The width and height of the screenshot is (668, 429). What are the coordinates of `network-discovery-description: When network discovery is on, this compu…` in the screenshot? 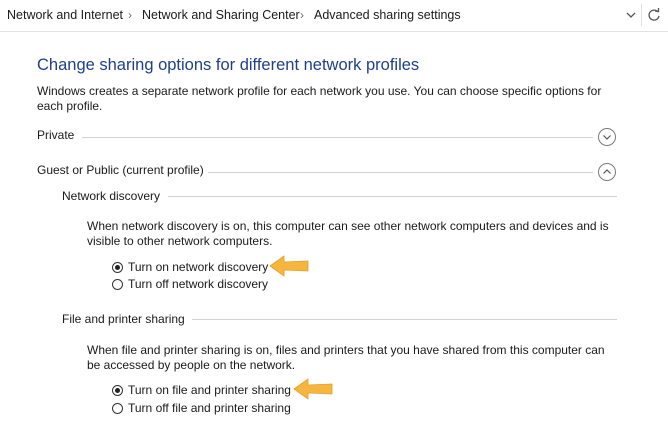 It's located at (348, 233).